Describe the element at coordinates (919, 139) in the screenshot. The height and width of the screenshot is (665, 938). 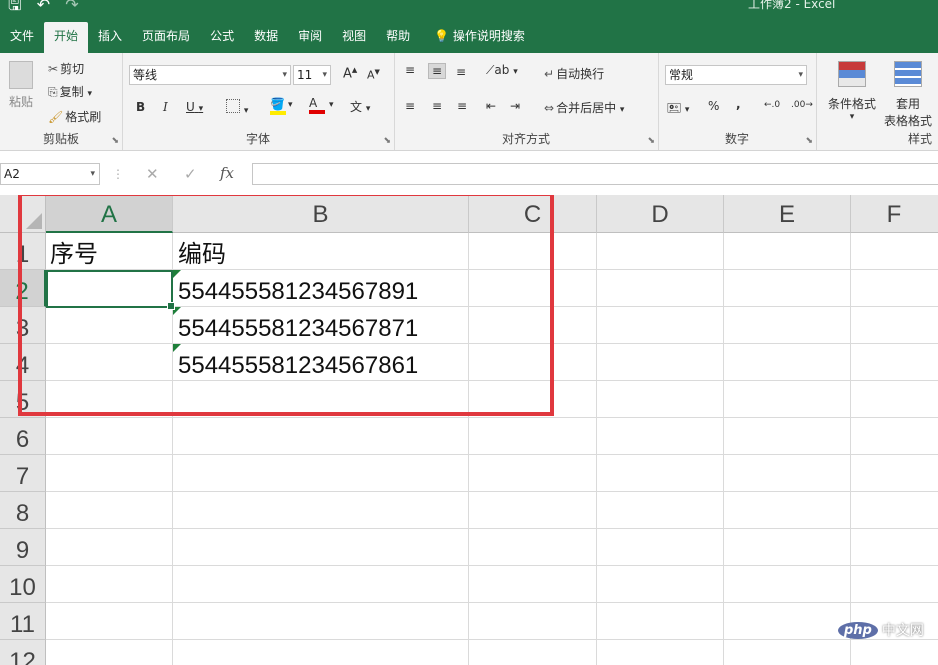
I see `styles-group-label: 样式` at that location.